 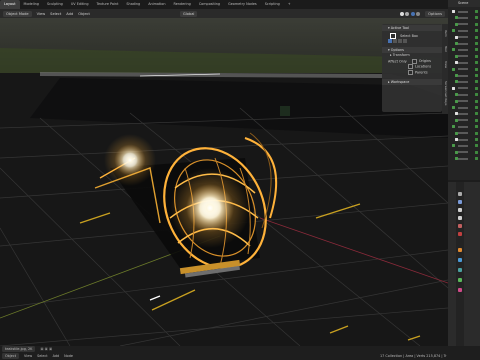 I want to click on tab-geometry-nodes: Geometry Nodes, so click(x=242, y=4).